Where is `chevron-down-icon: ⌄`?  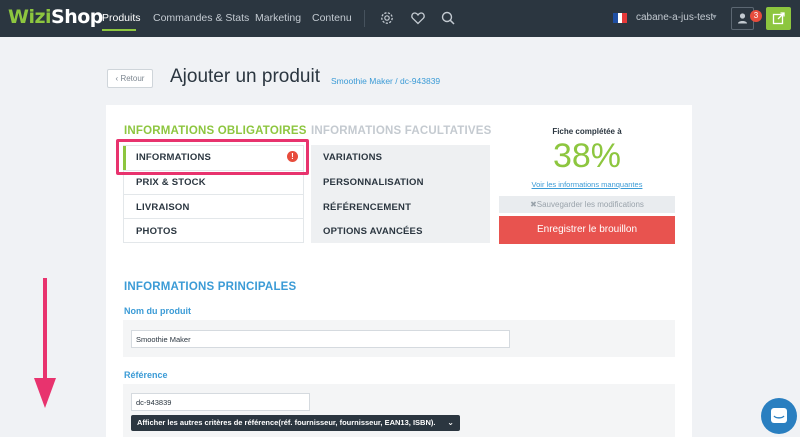
chevron-down-icon: ⌄ is located at coordinates (450, 422).